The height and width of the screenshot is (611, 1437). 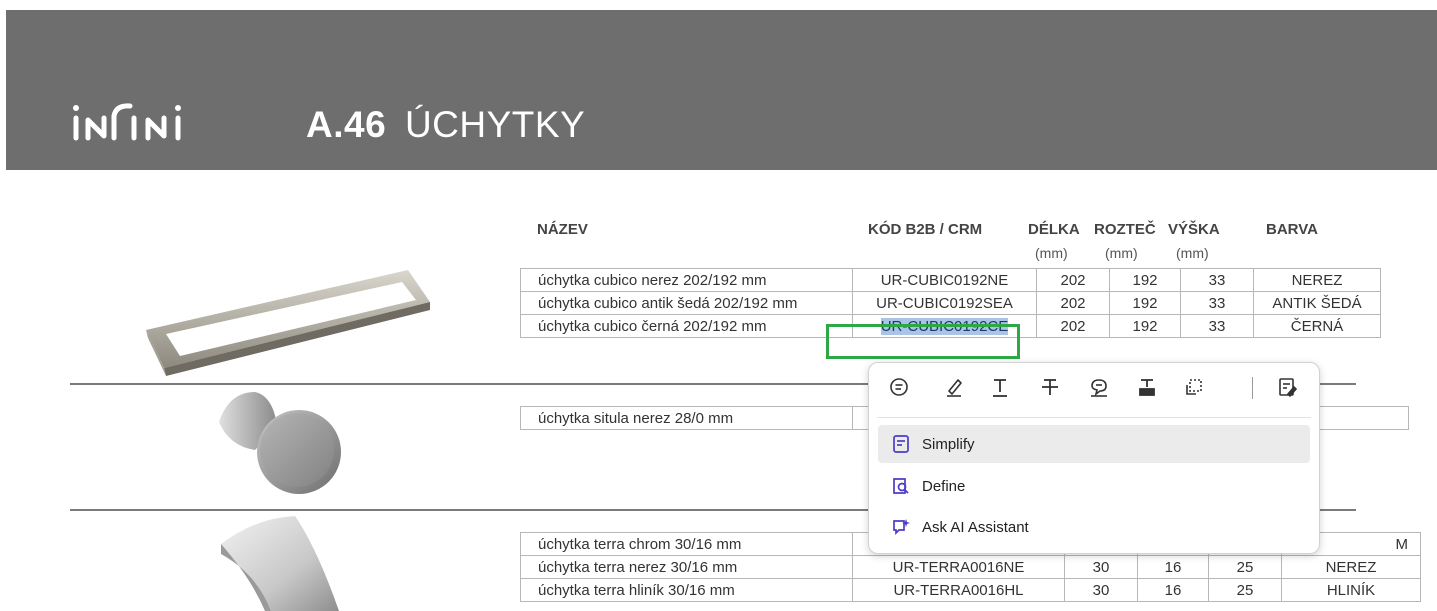 What do you see at coordinates (901, 486) in the screenshot?
I see `define-icon` at bounding box center [901, 486].